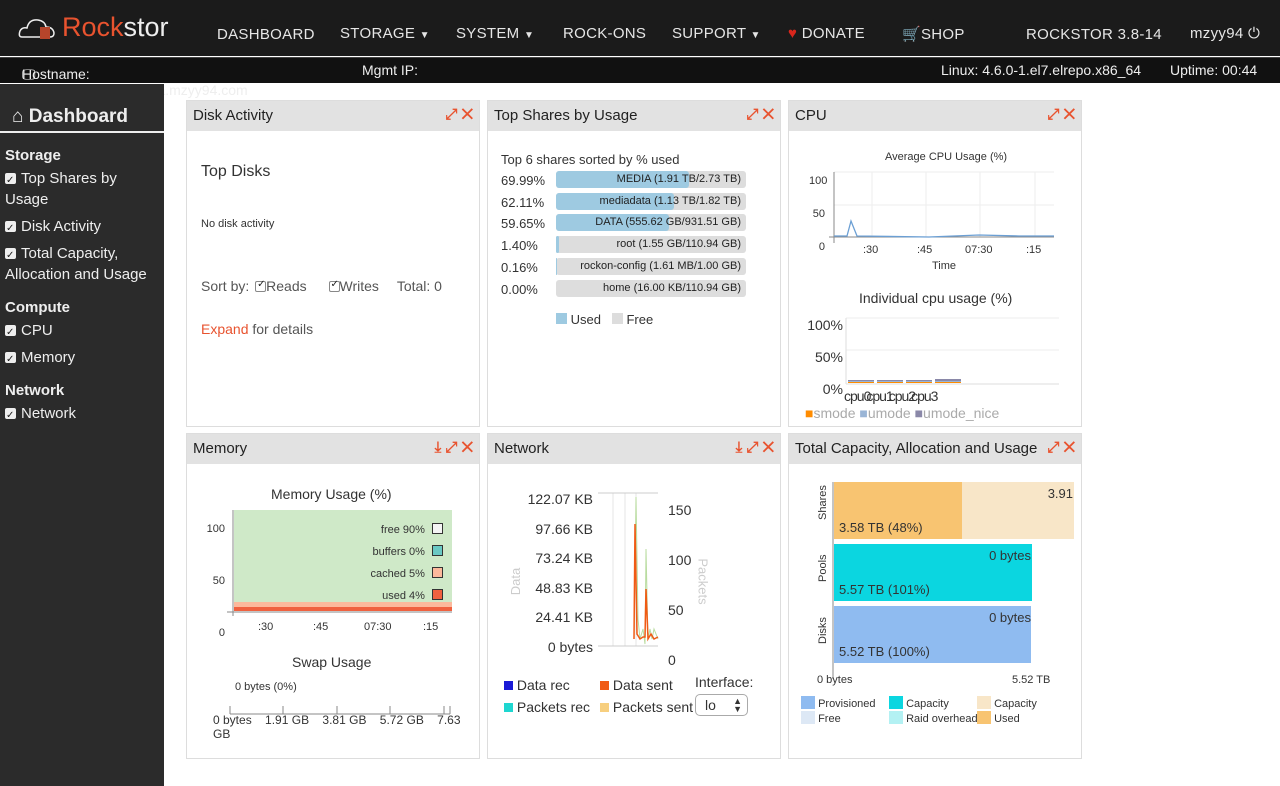  What do you see at coordinates (670, 200) in the screenshot?
I see `share-label: mediadata (1.13 TB/1.82 TB)` at bounding box center [670, 200].